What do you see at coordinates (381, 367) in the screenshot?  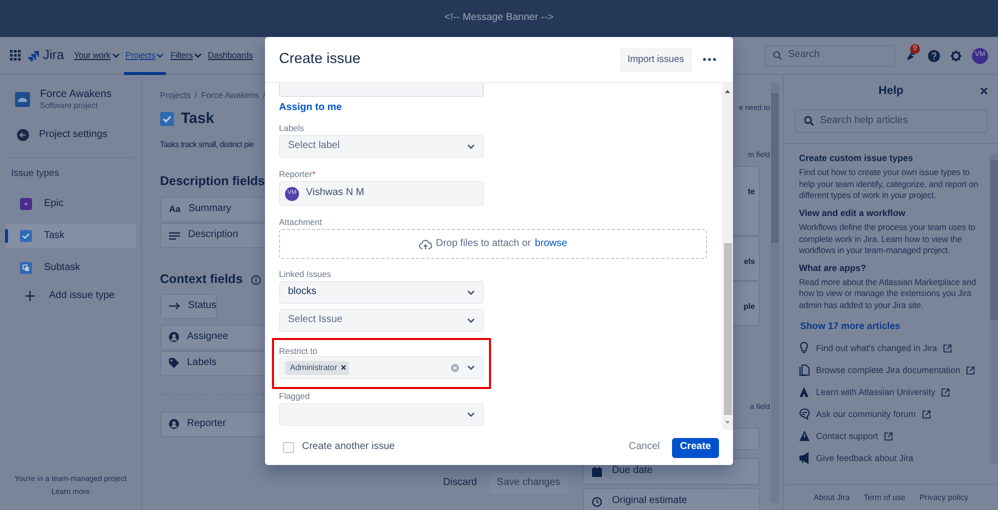 I see `multi-select-field: Administrator` at bounding box center [381, 367].